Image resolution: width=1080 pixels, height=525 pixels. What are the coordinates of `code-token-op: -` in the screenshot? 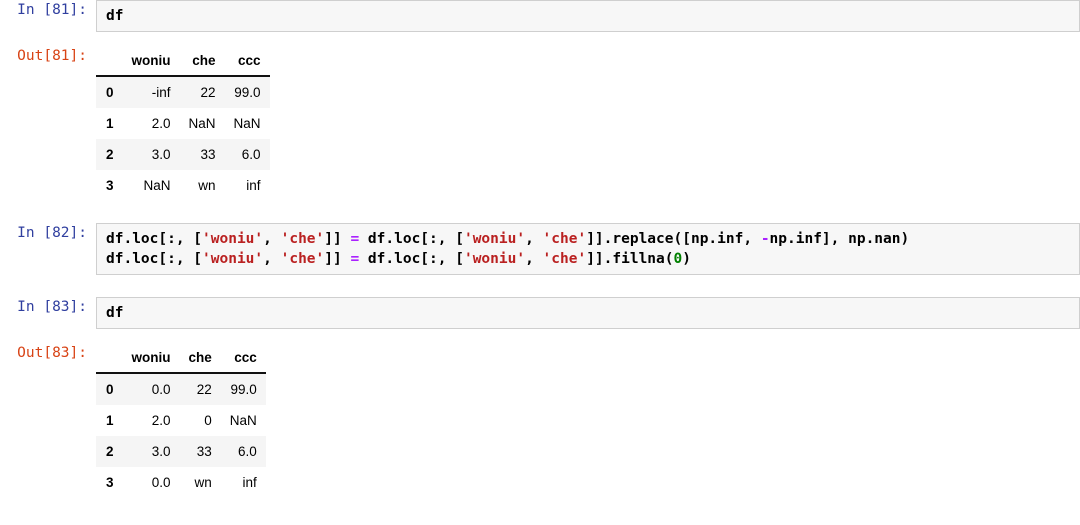 It's located at (765, 239).